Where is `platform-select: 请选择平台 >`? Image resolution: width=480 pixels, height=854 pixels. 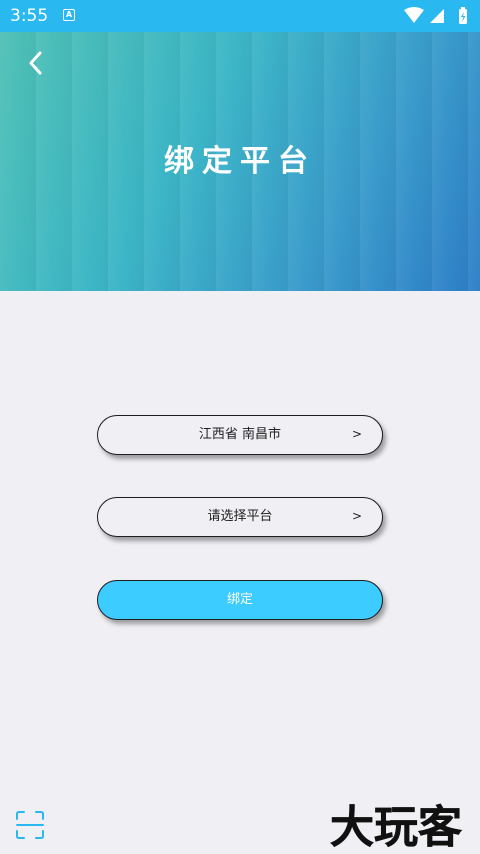
platform-select: 请选择平台 > is located at coordinates (240, 517).